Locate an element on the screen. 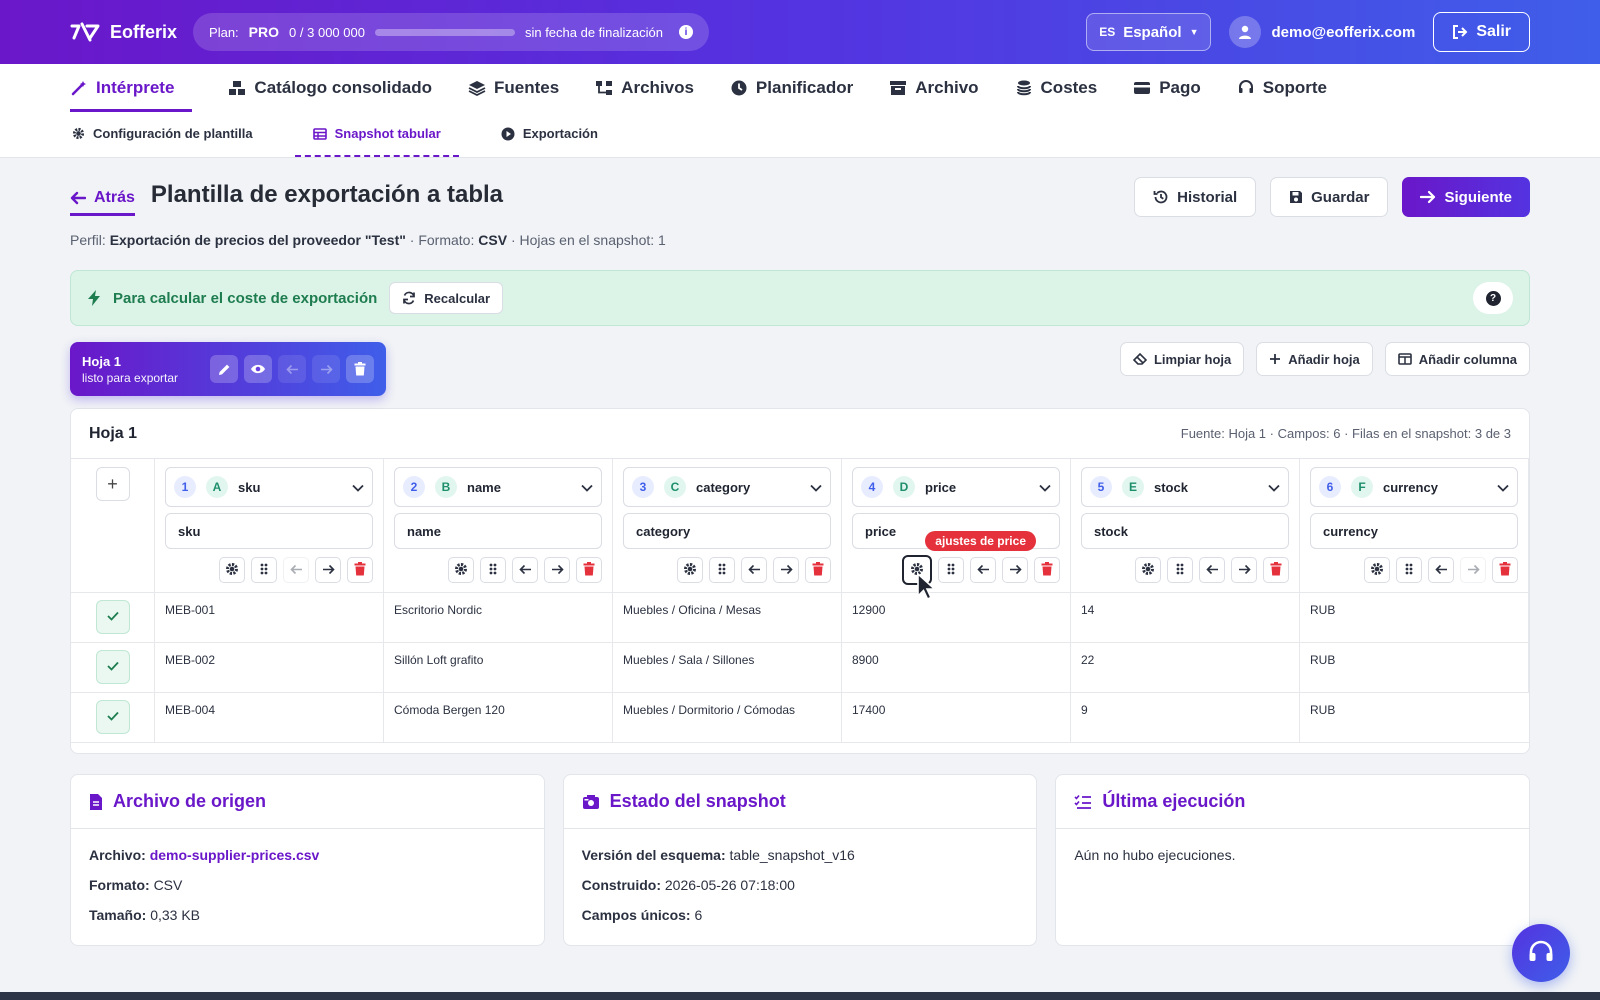  table-cell: 8900 is located at coordinates (956, 668).